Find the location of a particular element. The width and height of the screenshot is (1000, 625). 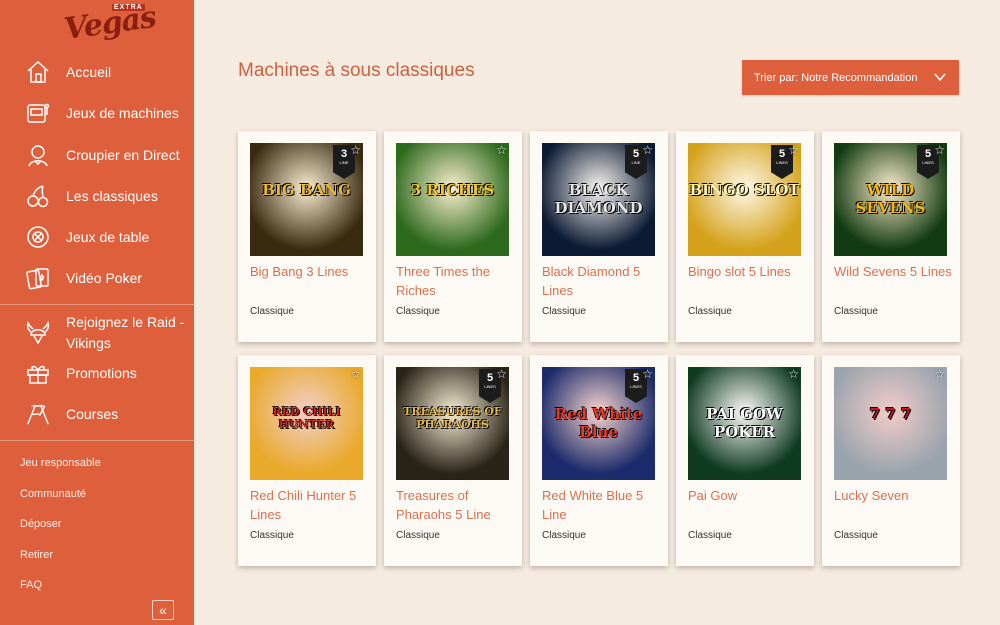

logo-vegas: Vegas is located at coordinates (110, 24).